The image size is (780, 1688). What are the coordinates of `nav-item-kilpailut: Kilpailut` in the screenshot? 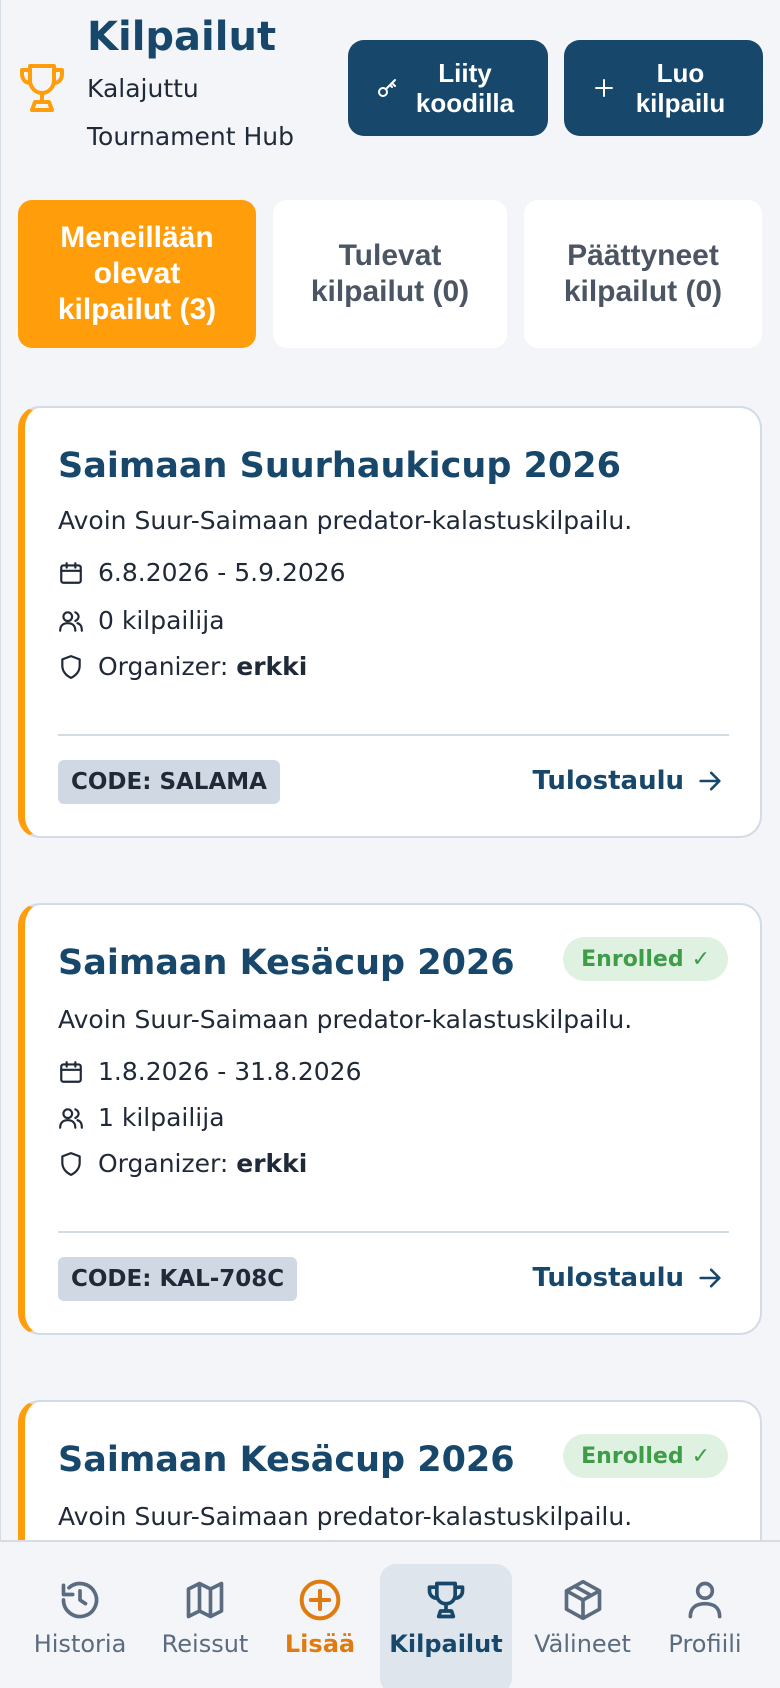 It's located at (446, 1626).